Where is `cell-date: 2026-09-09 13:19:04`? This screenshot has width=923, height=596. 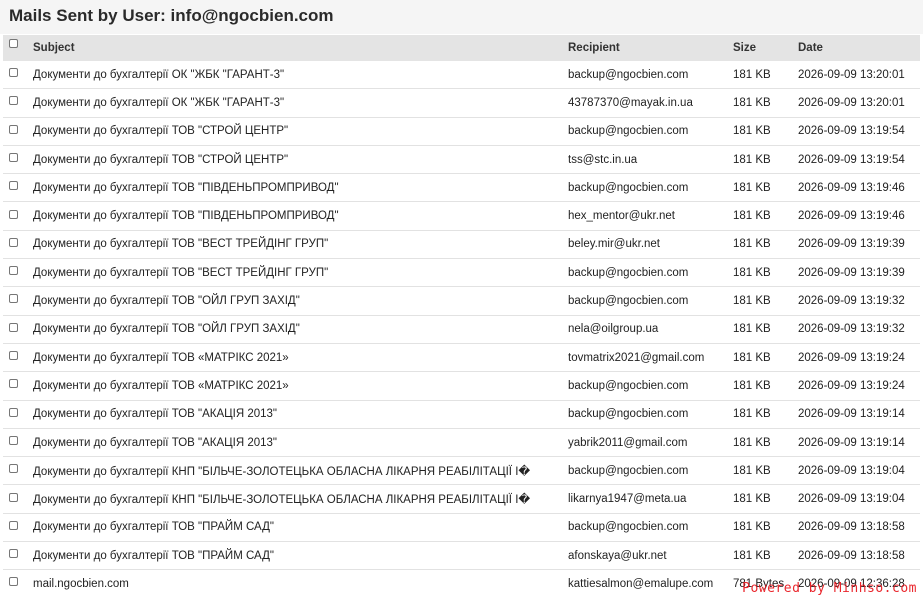 cell-date: 2026-09-09 13:19:04 is located at coordinates (859, 471).